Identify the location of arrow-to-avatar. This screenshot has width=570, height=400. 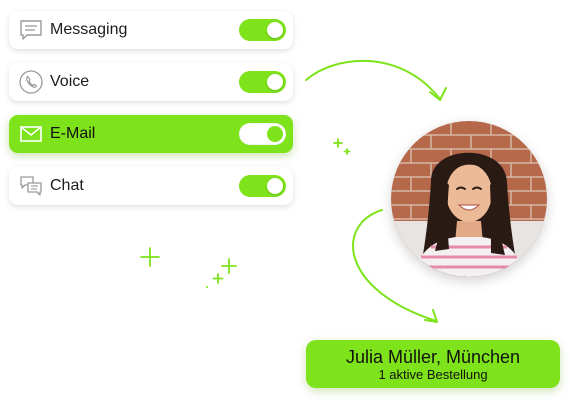
(373, 79).